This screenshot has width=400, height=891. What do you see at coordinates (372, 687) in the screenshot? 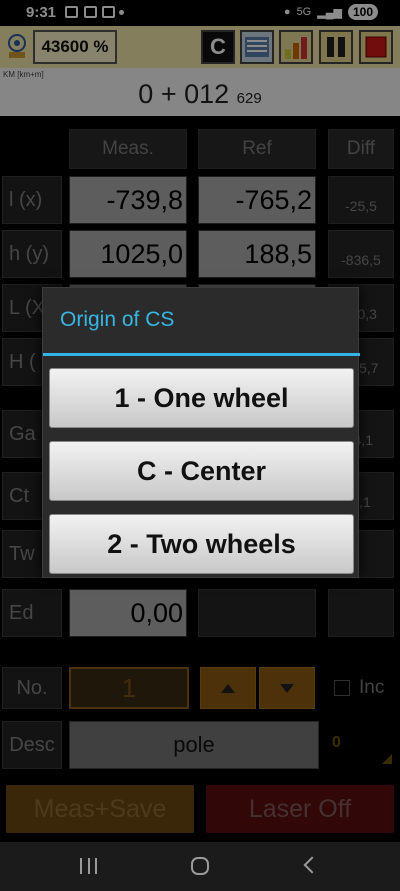
I see `inc-label: Inc` at bounding box center [372, 687].